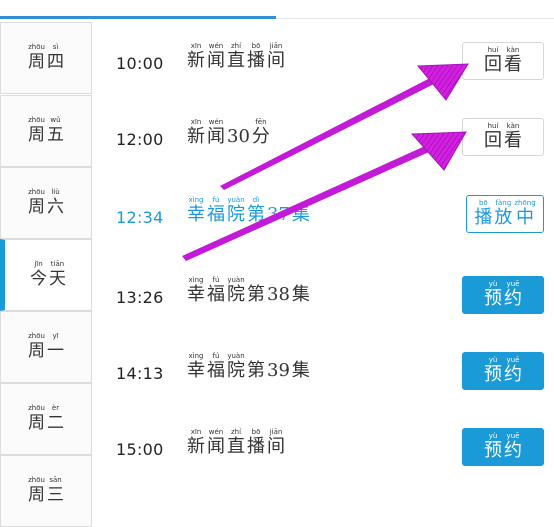  I want to click on pinyin-annotation: dì, so click(256, 200).